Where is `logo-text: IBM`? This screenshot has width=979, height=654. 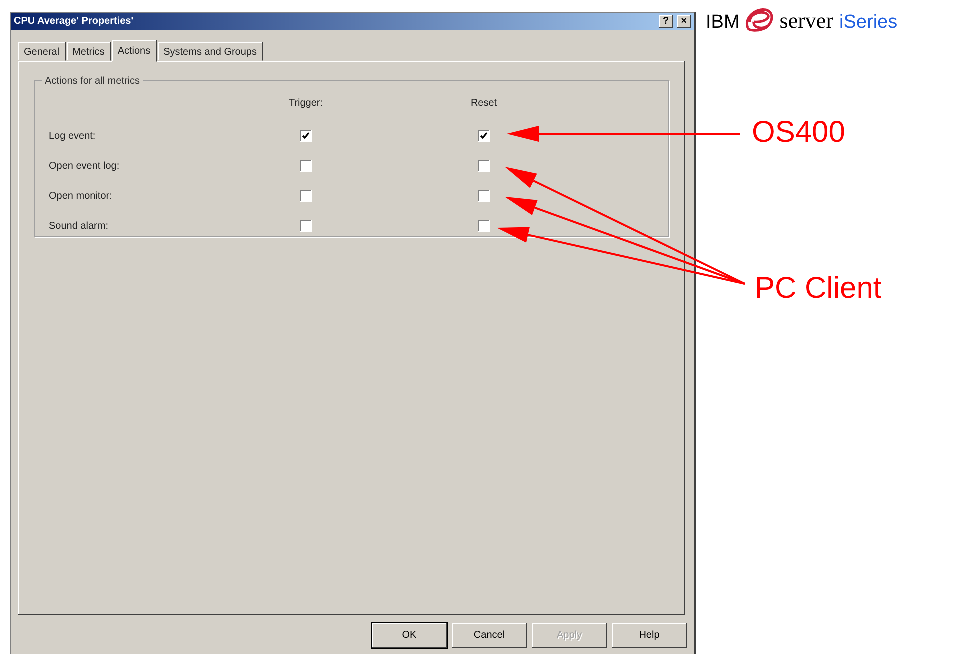 logo-text: IBM is located at coordinates (723, 22).